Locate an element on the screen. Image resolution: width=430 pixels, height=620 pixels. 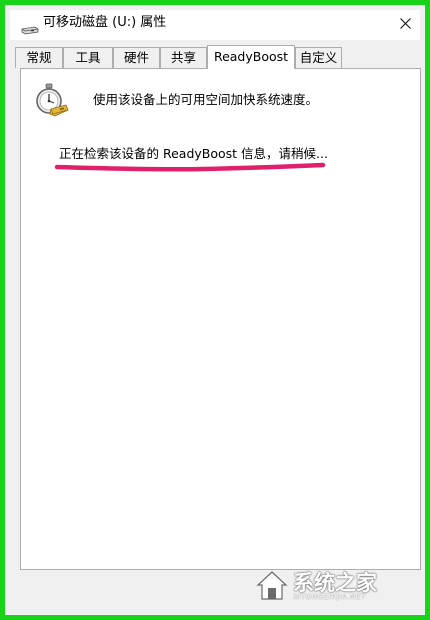
tab-customize: 自定义 is located at coordinates (318, 57).